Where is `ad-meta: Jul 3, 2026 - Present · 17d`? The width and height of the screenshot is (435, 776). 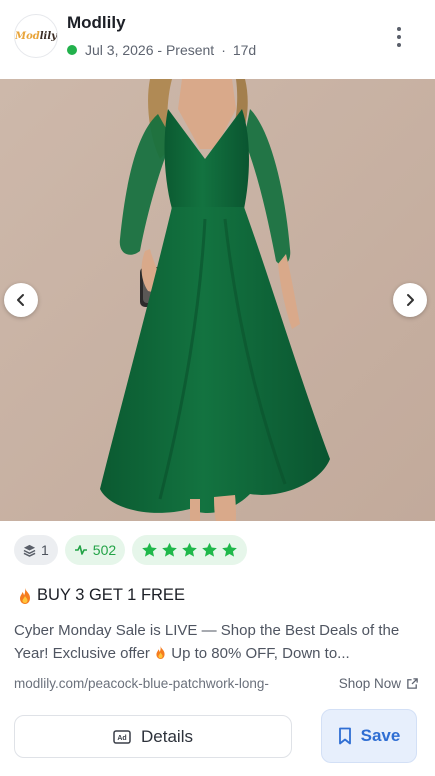 ad-meta: Jul 3, 2026 - Present · 17d is located at coordinates (161, 50).